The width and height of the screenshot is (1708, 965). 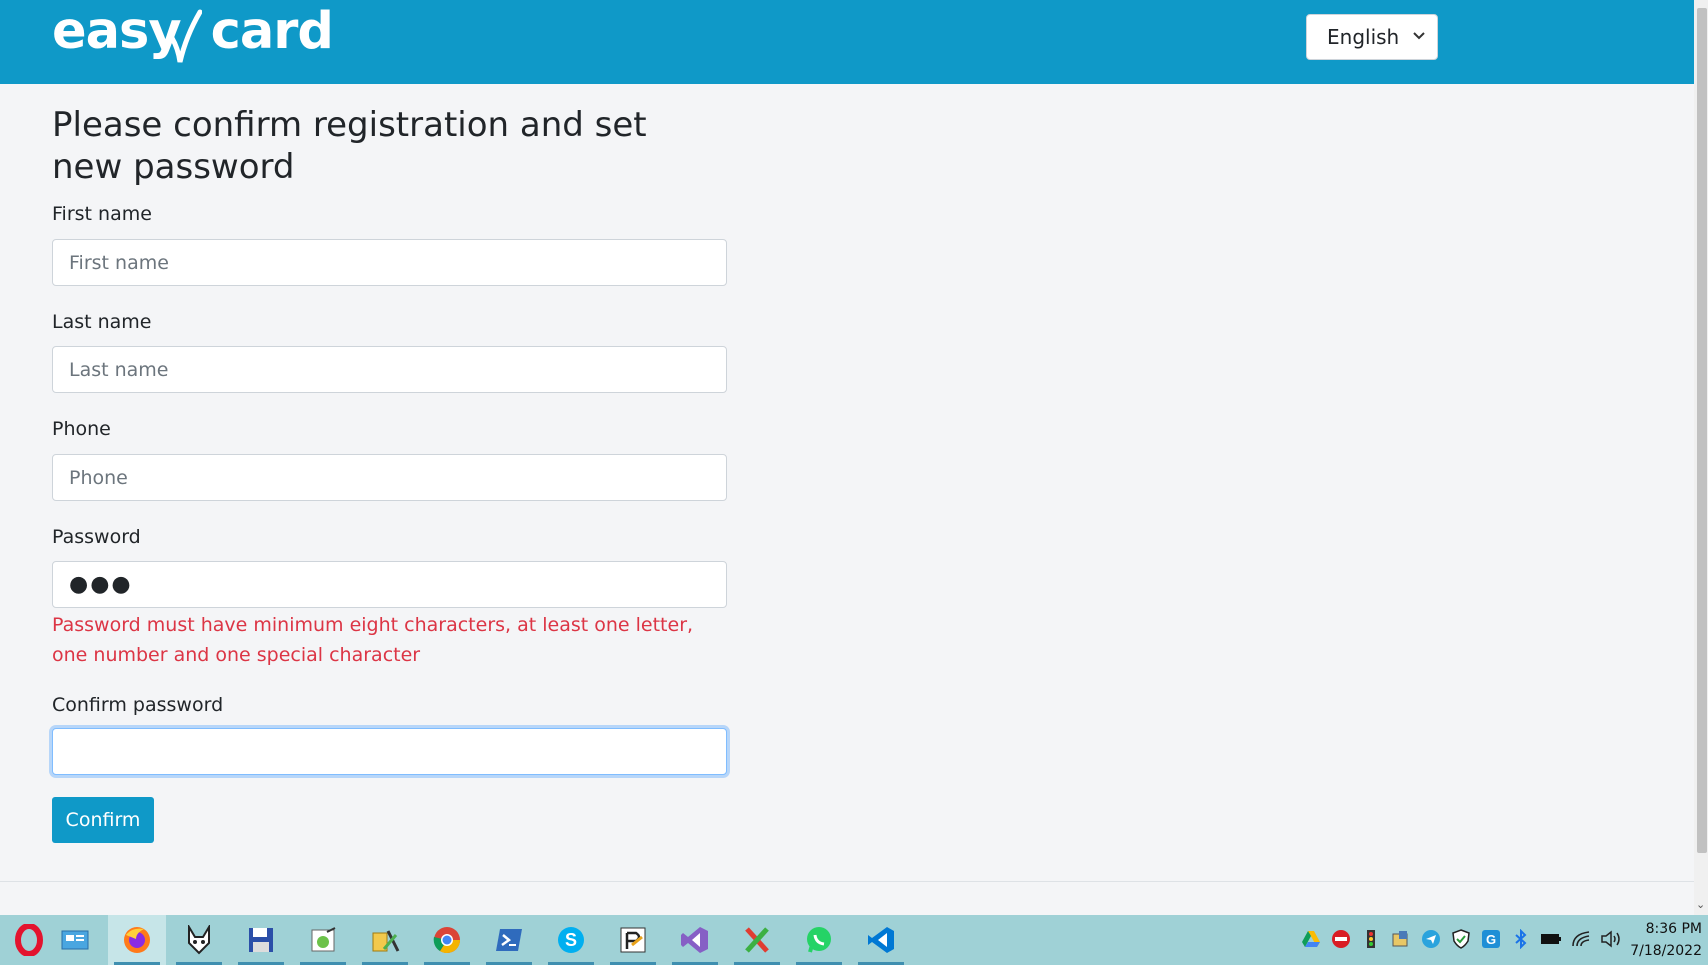 What do you see at coordinates (75, 940) in the screenshot?
I see `control-panel-icon` at bounding box center [75, 940].